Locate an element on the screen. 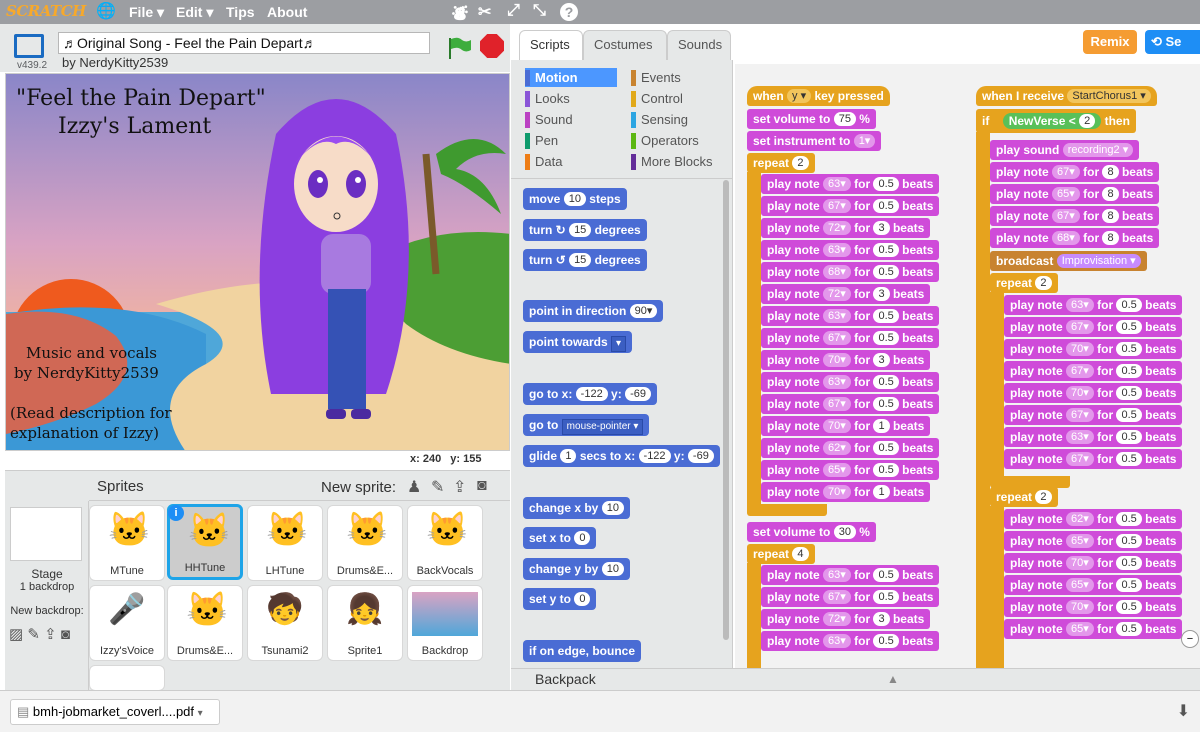  block-change-x: change x by 10 is located at coordinates (576, 508).